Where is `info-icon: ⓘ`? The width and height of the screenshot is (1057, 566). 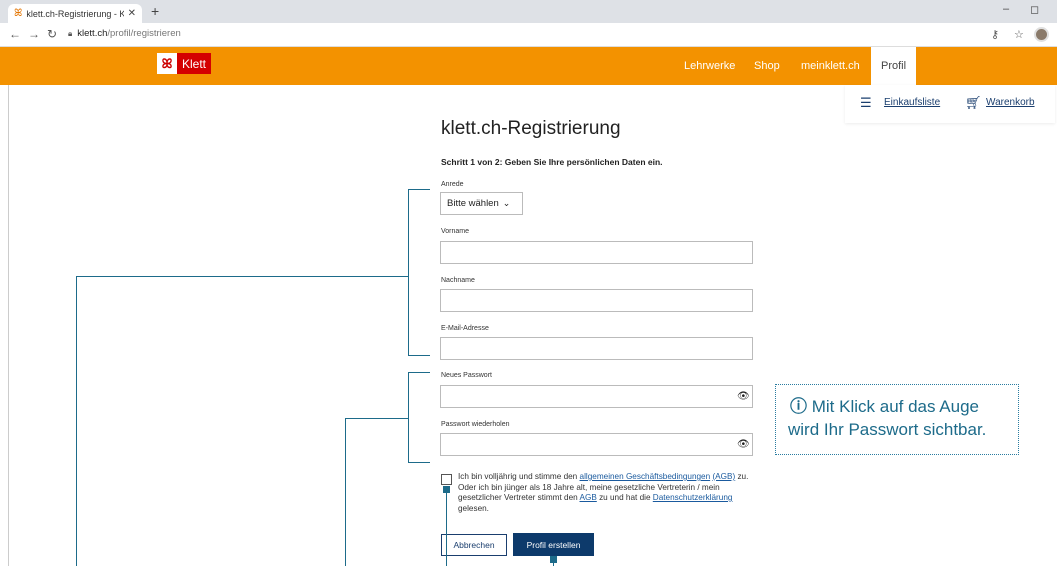 info-icon: ⓘ is located at coordinates (798, 406).